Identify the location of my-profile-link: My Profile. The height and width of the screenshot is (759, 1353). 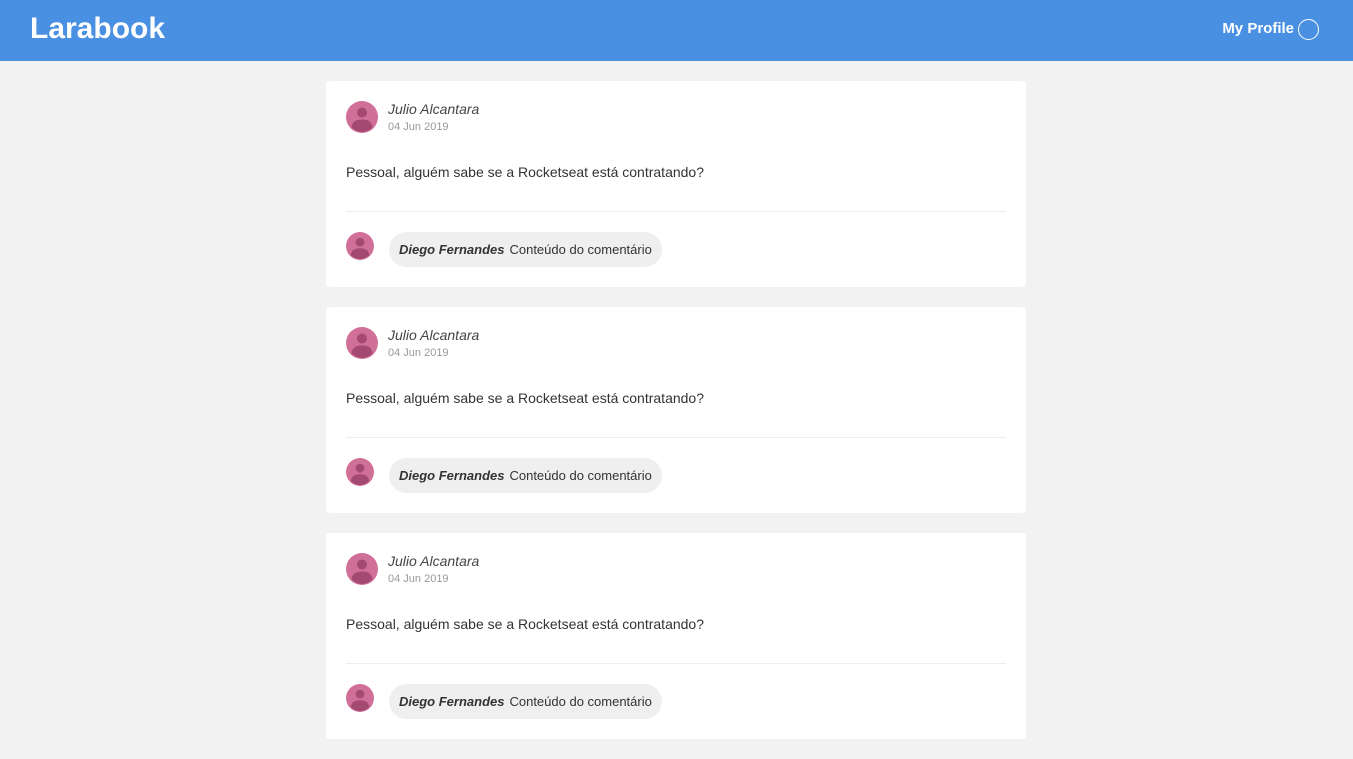
(1270, 29).